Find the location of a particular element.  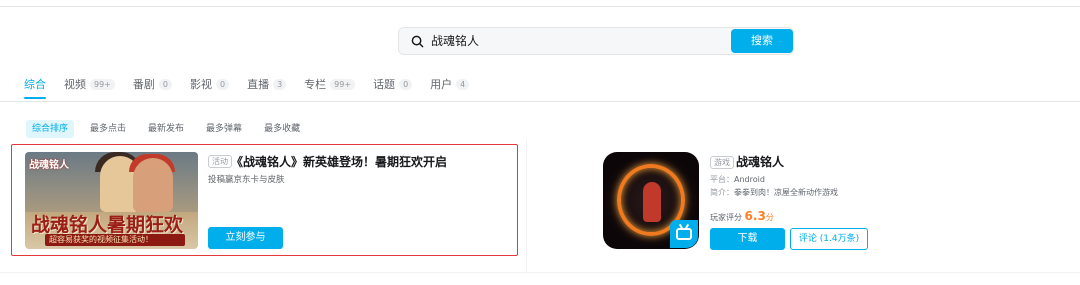

game-tag: 游戏 is located at coordinates (722, 162).